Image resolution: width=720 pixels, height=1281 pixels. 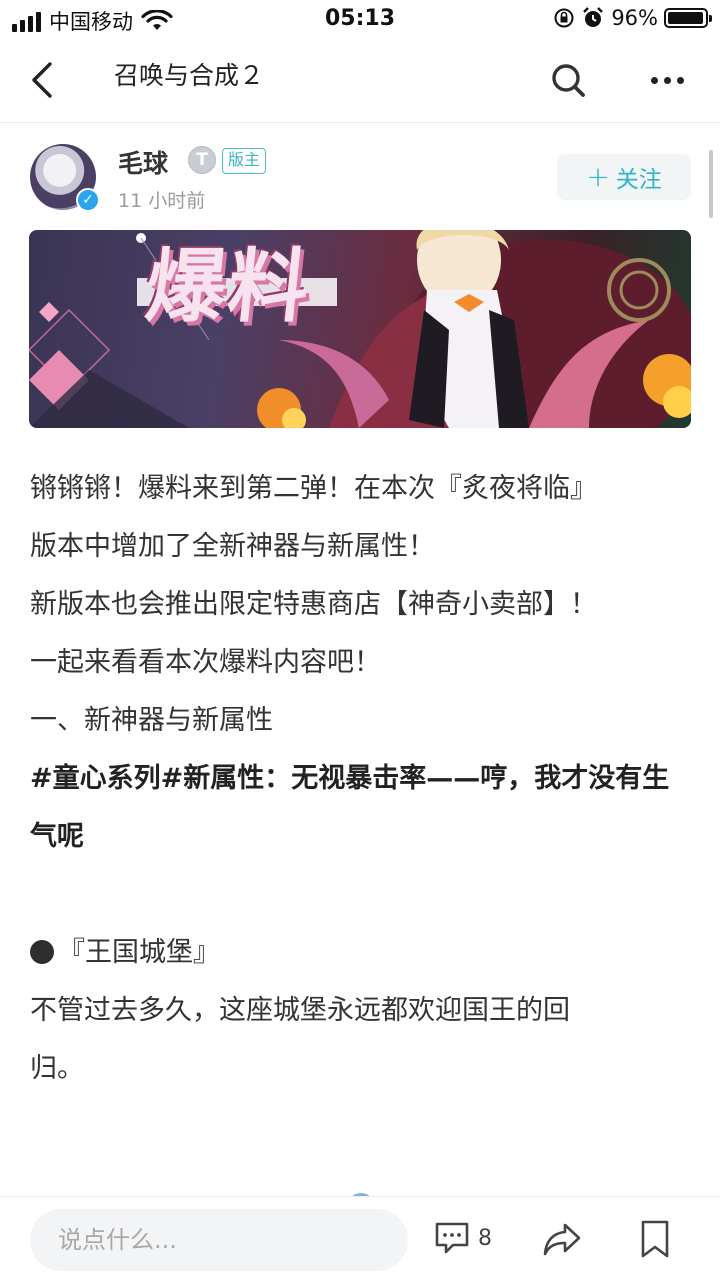 I want to click on article-line: 一起来看看本次爆料内容吧！, so click(x=205, y=662).